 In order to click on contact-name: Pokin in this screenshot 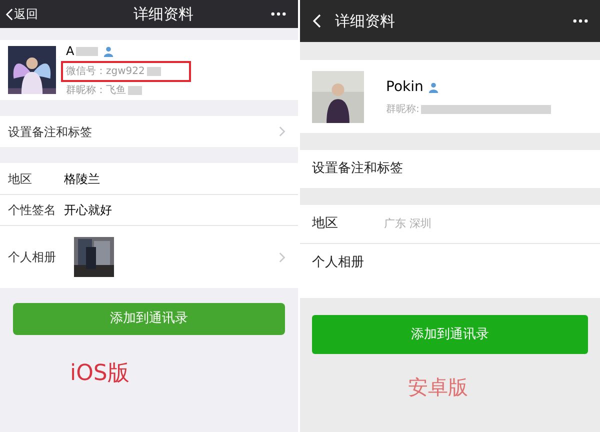, I will do `click(405, 87)`.